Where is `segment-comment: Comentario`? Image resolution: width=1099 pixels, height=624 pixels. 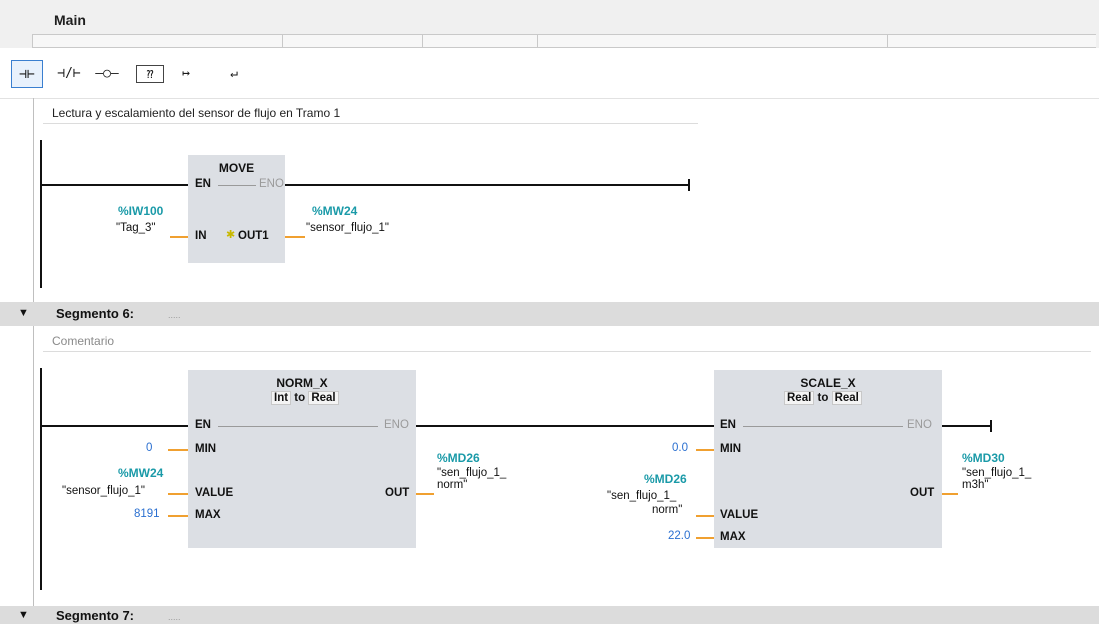
segment-comment: Comentario is located at coordinates (567, 341).